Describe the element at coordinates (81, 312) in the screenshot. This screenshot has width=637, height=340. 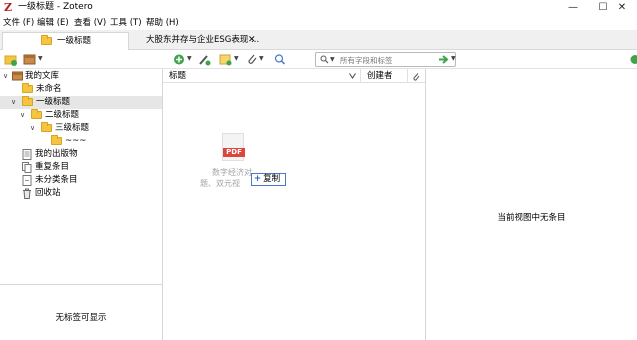
I see `tag-selector: 无标签可显示` at that location.